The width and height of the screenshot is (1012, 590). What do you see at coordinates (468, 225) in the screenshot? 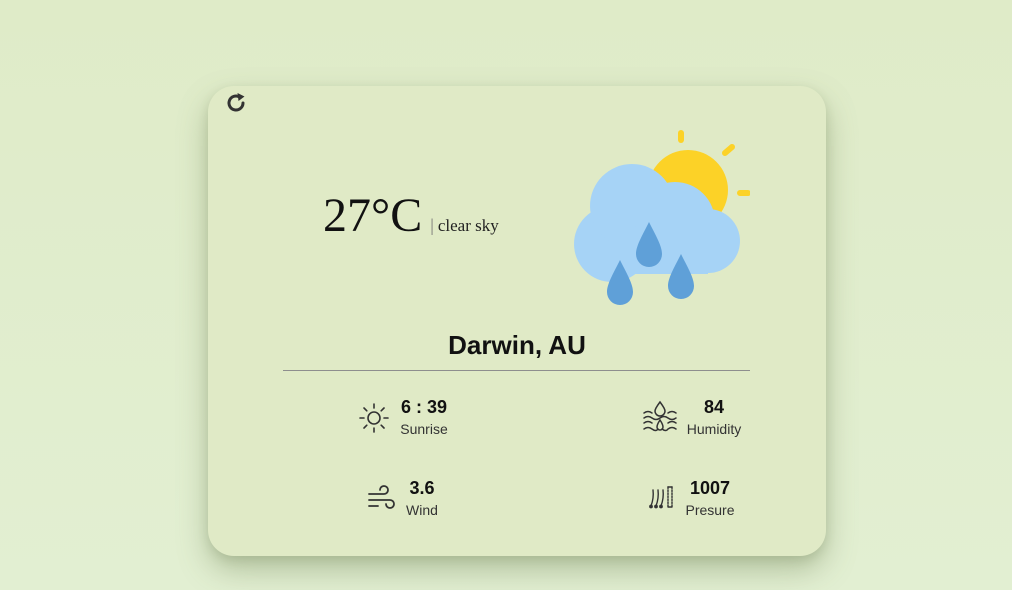
I see `weather-description: clear sky` at bounding box center [468, 225].